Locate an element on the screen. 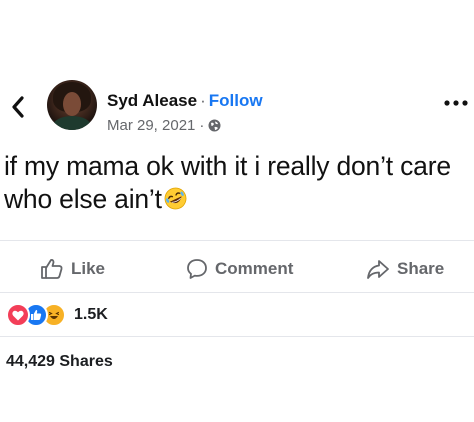 The height and width of the screenshot is (422, 474). reactions-summary: 1.5K is located at coordinates (57, 315).